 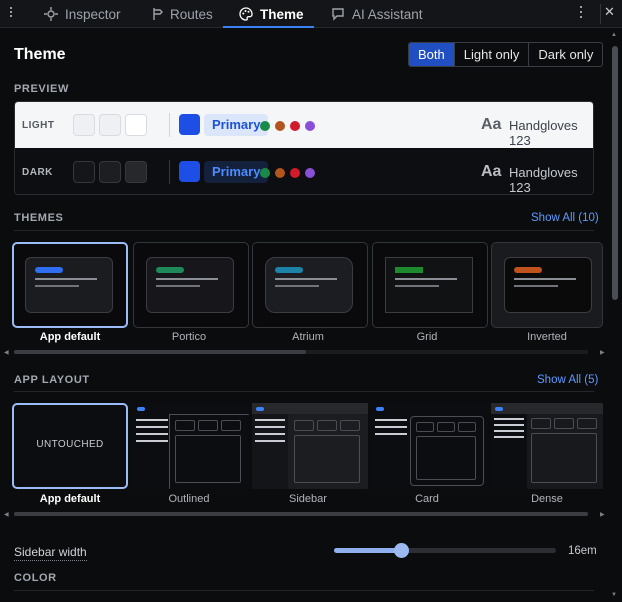 What do you see at coordinates (567, 380) in the screenshot?
I see `layouts-show-all-link: Show All (5)` at bounding box center [567, 380].